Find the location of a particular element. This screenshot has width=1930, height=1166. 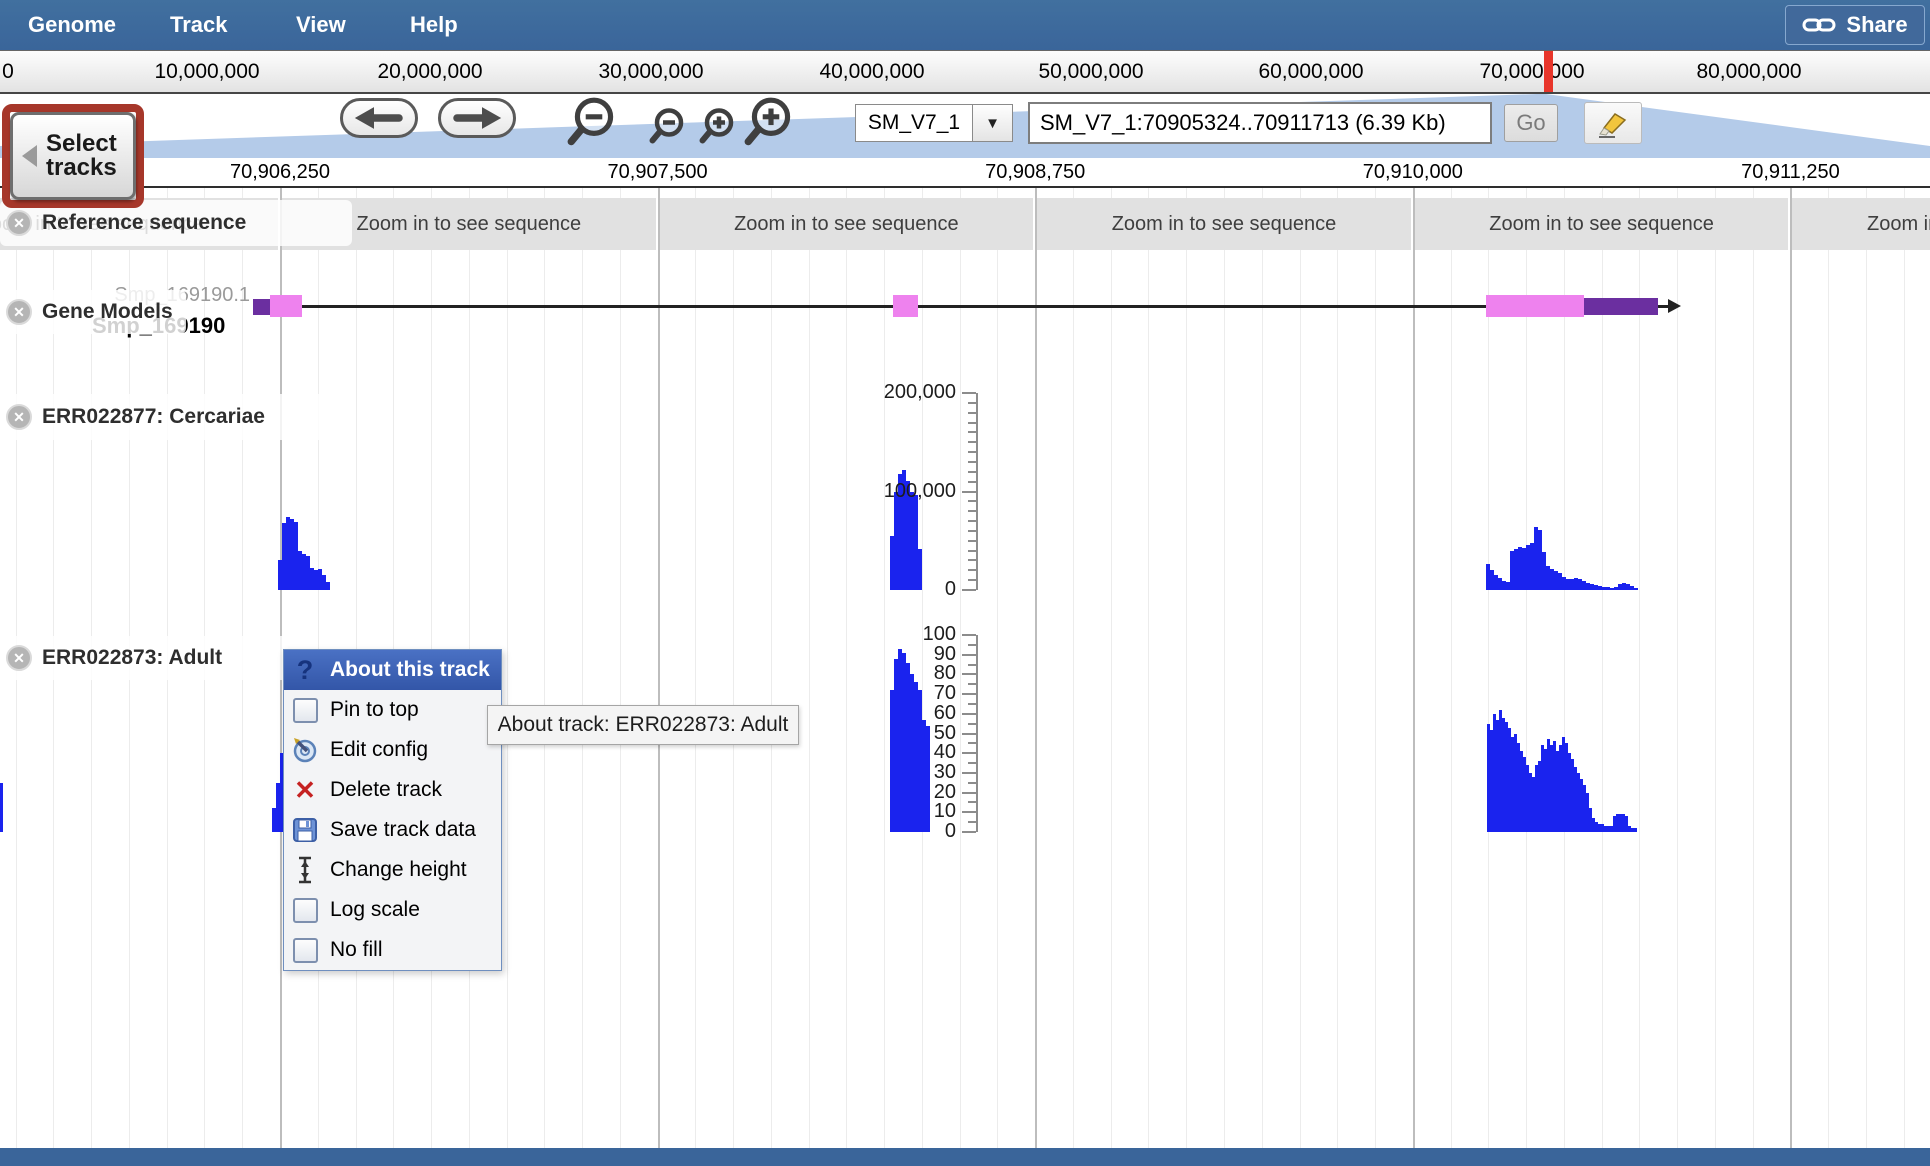

track-label-cercariae: ✕ ERR022877: Cercariae is located at coordinates (176, 417).